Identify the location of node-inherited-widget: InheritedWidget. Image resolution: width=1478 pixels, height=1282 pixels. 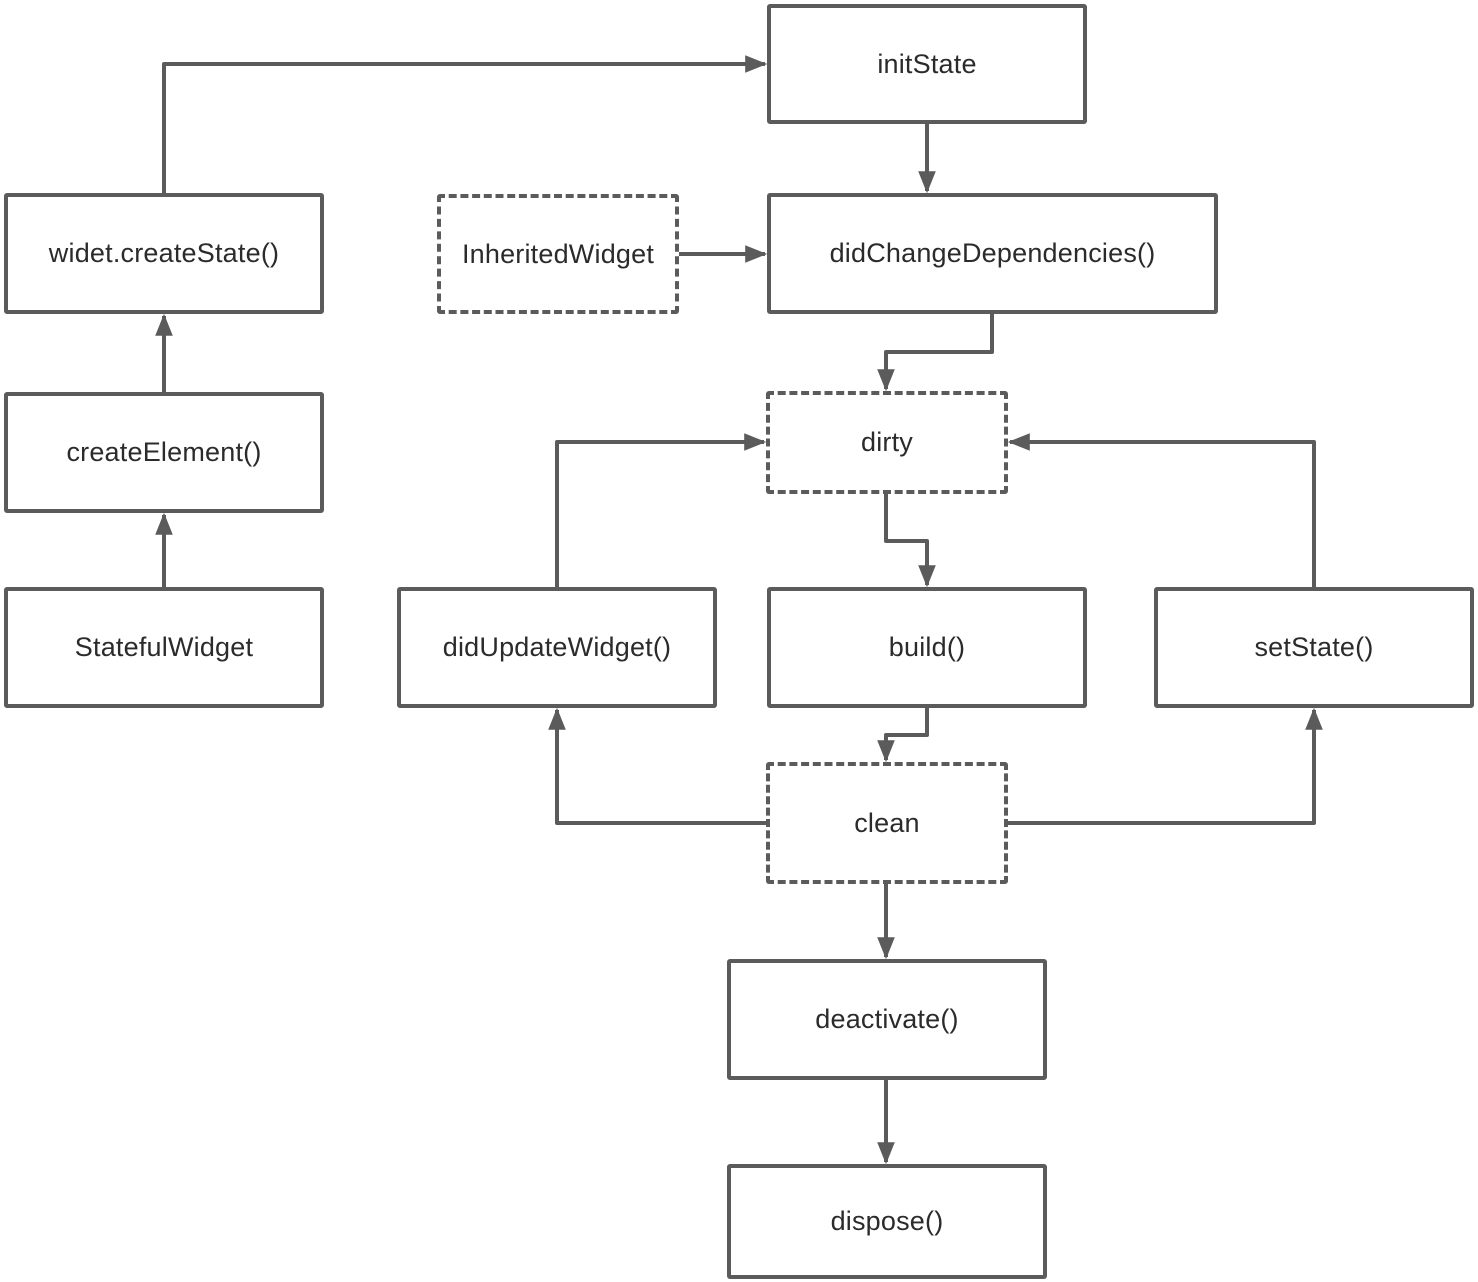
(558, 254).